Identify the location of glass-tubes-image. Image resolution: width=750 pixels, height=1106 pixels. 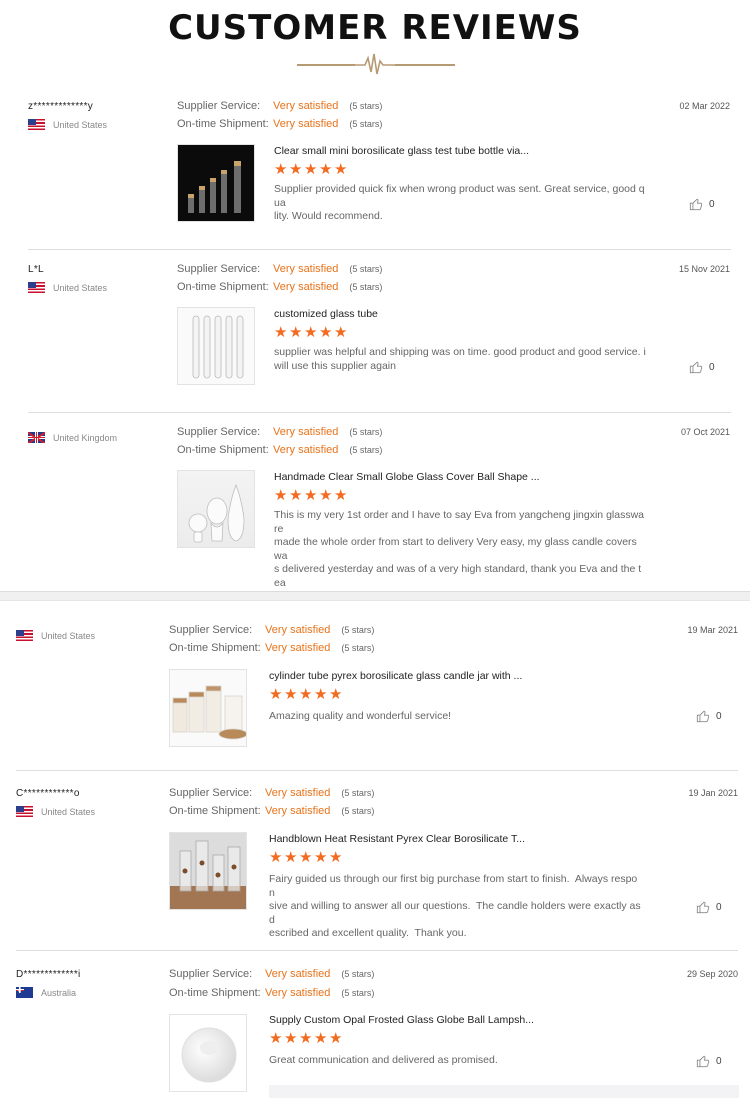
(218, 347).